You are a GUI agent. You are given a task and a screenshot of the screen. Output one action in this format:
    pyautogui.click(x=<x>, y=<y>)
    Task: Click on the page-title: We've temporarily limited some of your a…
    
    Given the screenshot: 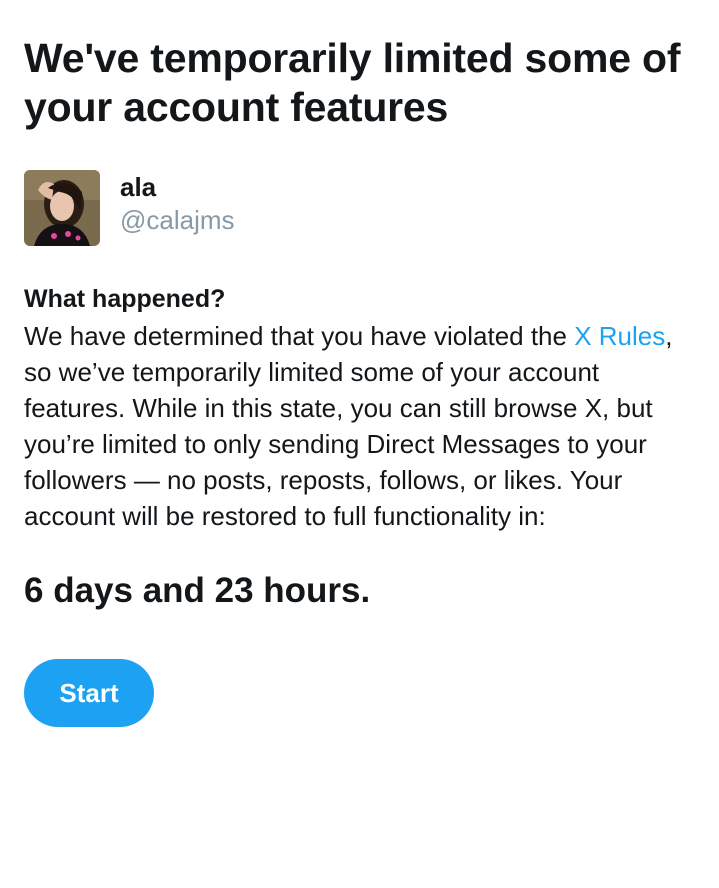 What is the action you would take?
    pyautogui.click(x=352, y=82)
    